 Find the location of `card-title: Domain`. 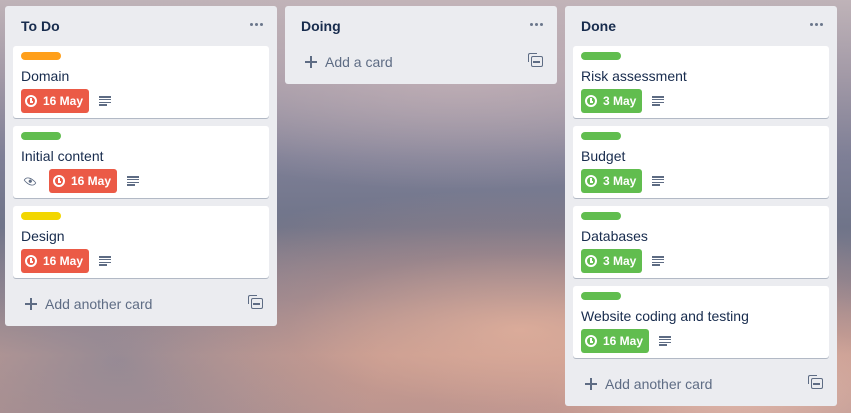

card-title: Domain is located at coordinates (45, 76).